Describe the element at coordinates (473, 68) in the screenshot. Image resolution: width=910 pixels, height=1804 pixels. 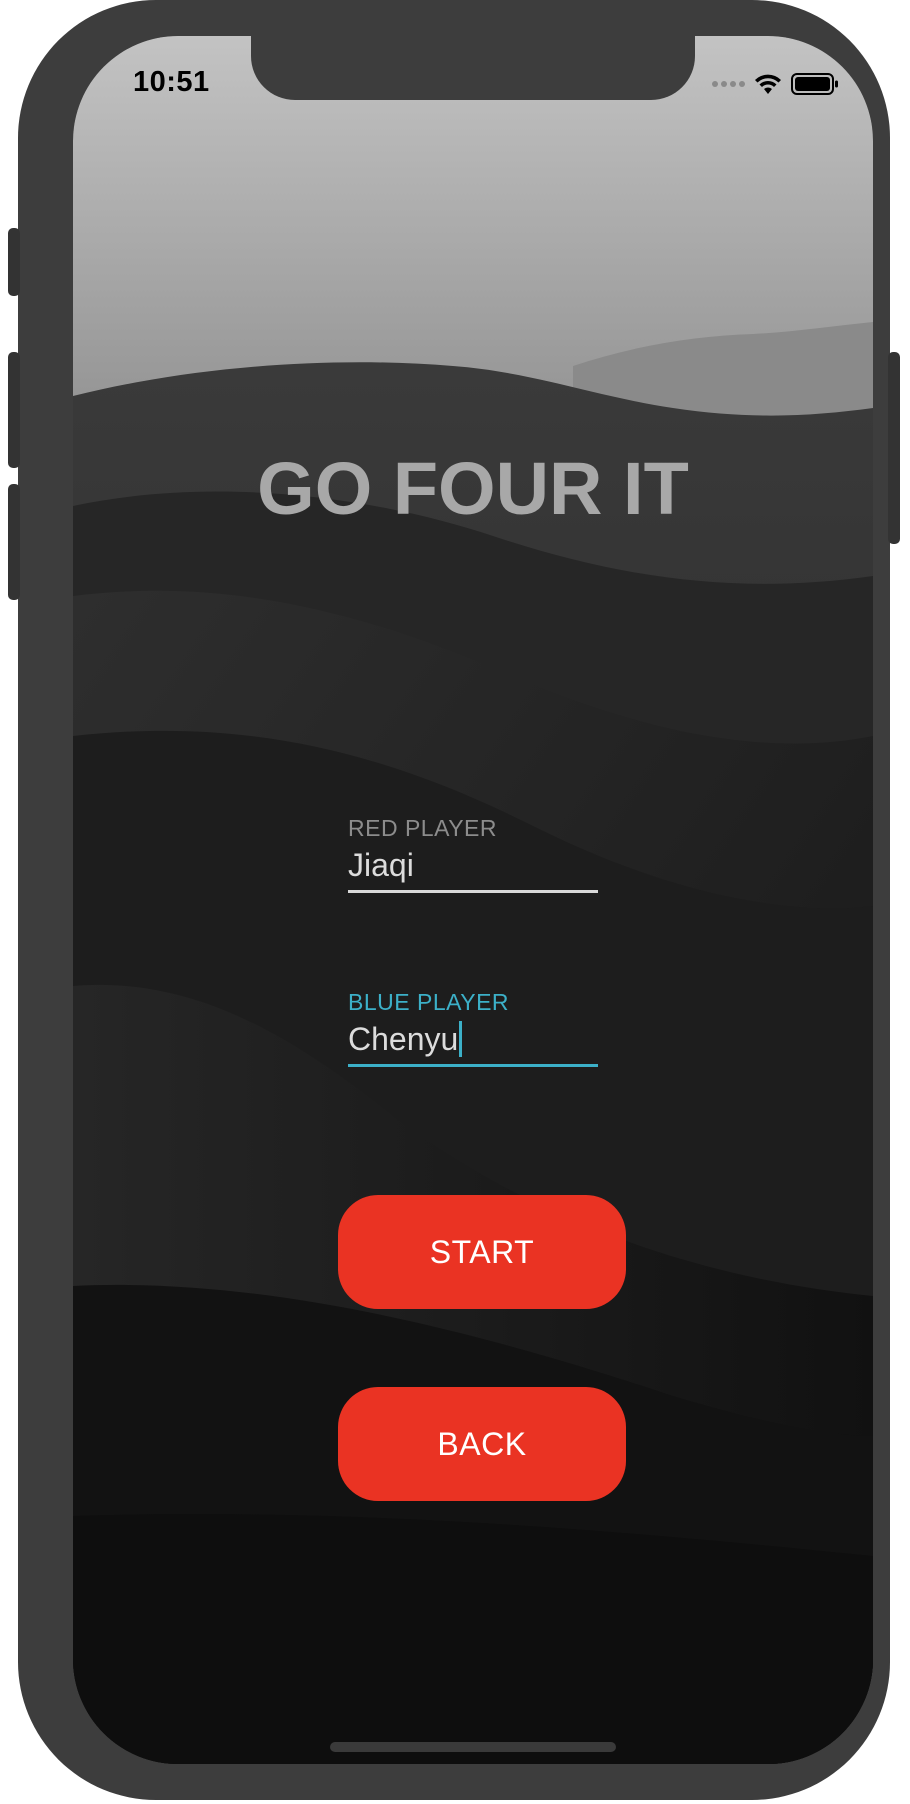
I see `device-notch` at that location.